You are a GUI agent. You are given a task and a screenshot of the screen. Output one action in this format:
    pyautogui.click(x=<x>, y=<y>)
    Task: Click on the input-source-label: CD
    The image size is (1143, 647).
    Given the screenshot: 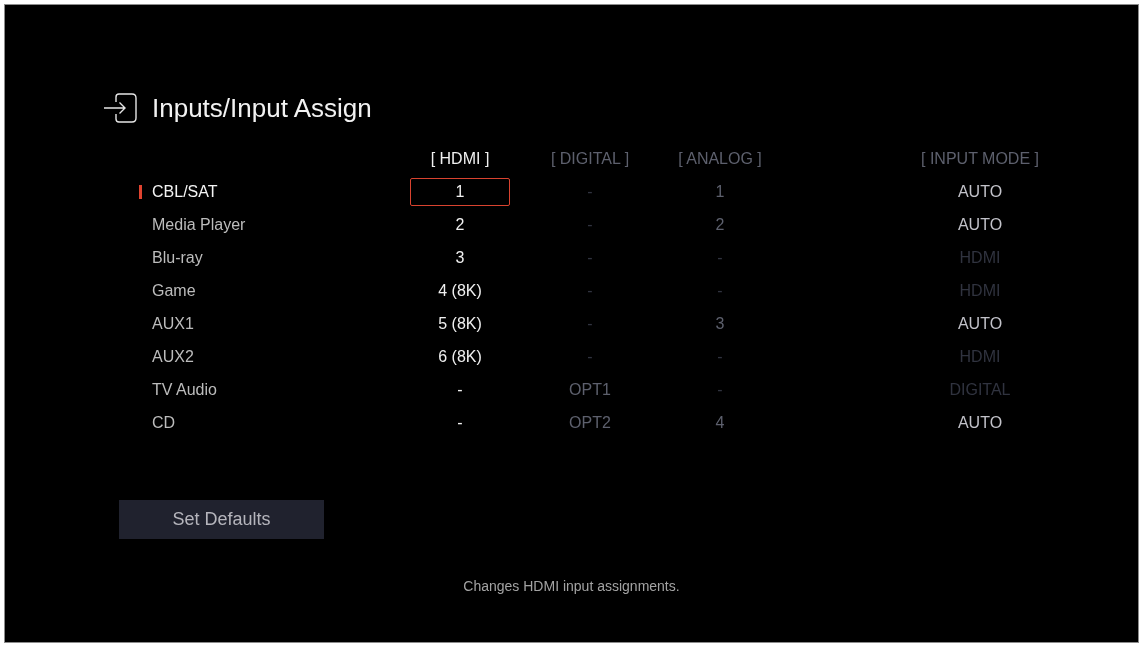 What is the action you would take?
    pyautogui.click(x=164, y=422)
    